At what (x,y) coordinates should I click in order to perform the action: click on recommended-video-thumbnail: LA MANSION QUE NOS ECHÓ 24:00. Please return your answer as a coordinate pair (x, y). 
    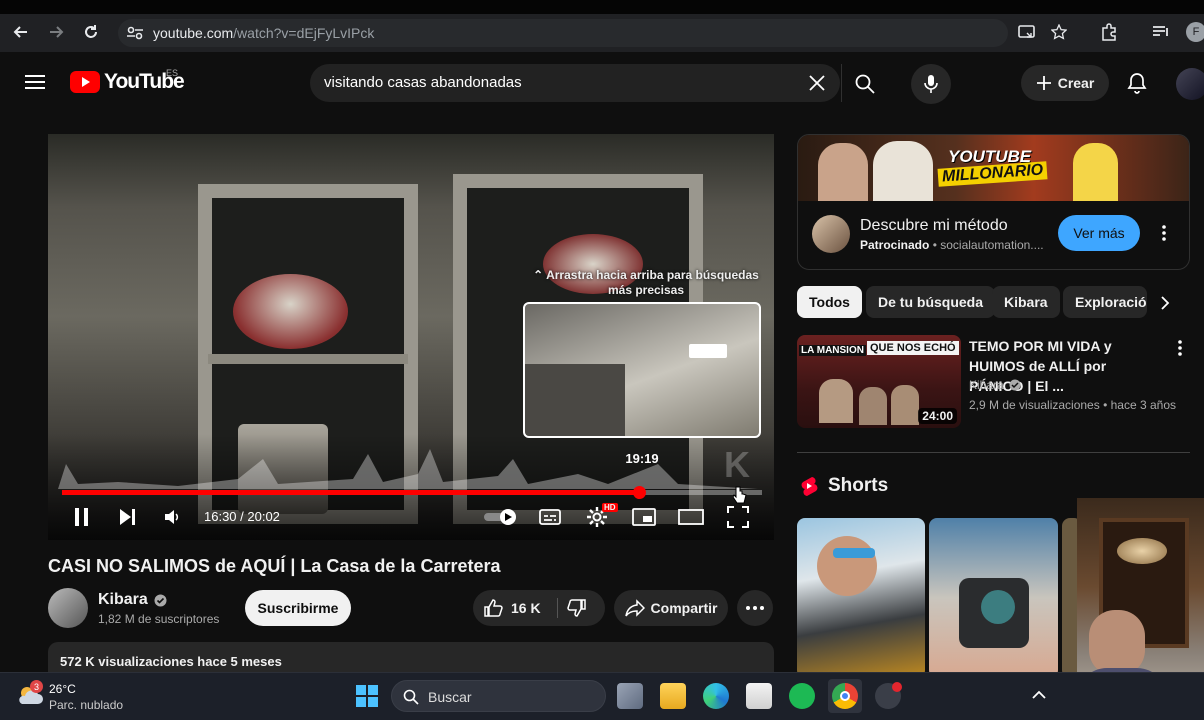
    Looking at the image, I should click on (879, 381).